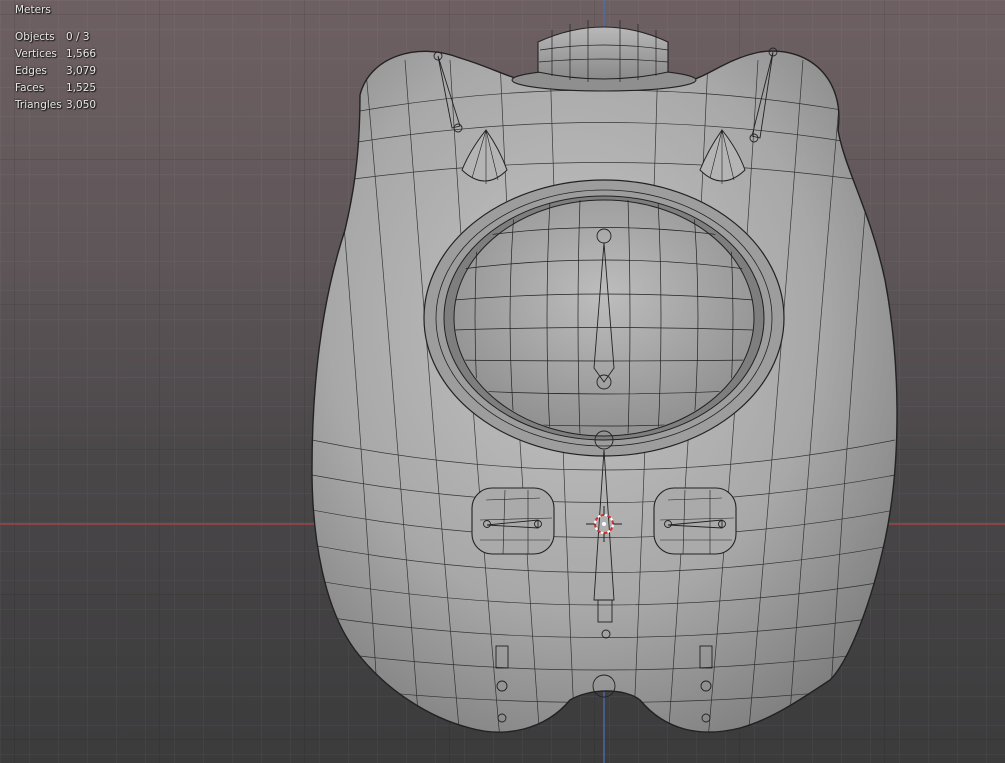 This screenshot has height=763, width=1005. What do you see at coordinates (55, 37) in the screenshot?
I see `stat-row-objects: Objects 0 / 3` at bounding box center [55, 37].